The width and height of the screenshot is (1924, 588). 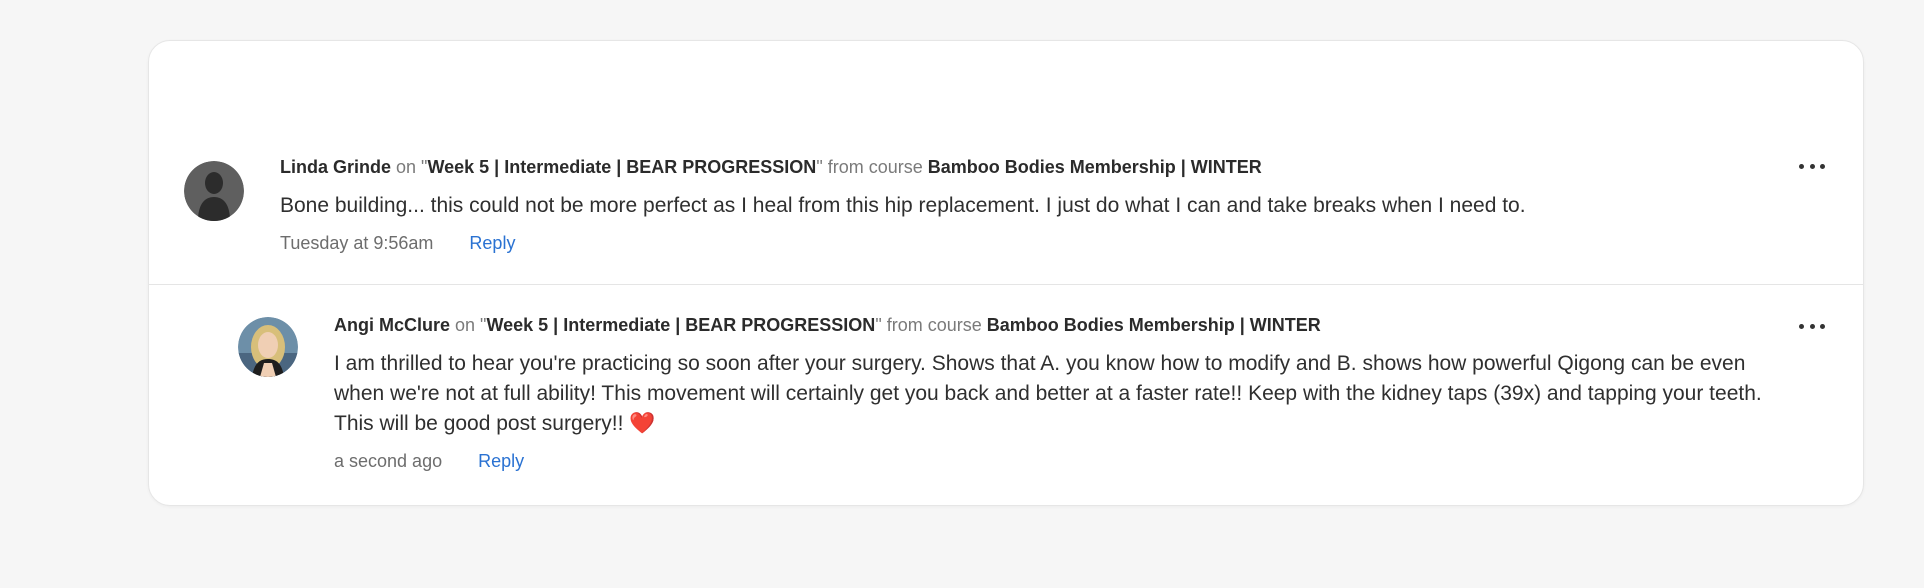 What do you see at coordinates (357, 243) in the screenshot?
I see `comment-timestamp: Tuesday at 9:56am` at bounding box center [357, 243].